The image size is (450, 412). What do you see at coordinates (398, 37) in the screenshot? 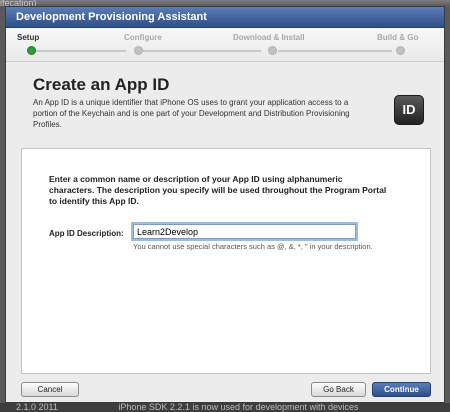
I see `step-build-go-label: Build & Go` at bounding box center [398, 37].